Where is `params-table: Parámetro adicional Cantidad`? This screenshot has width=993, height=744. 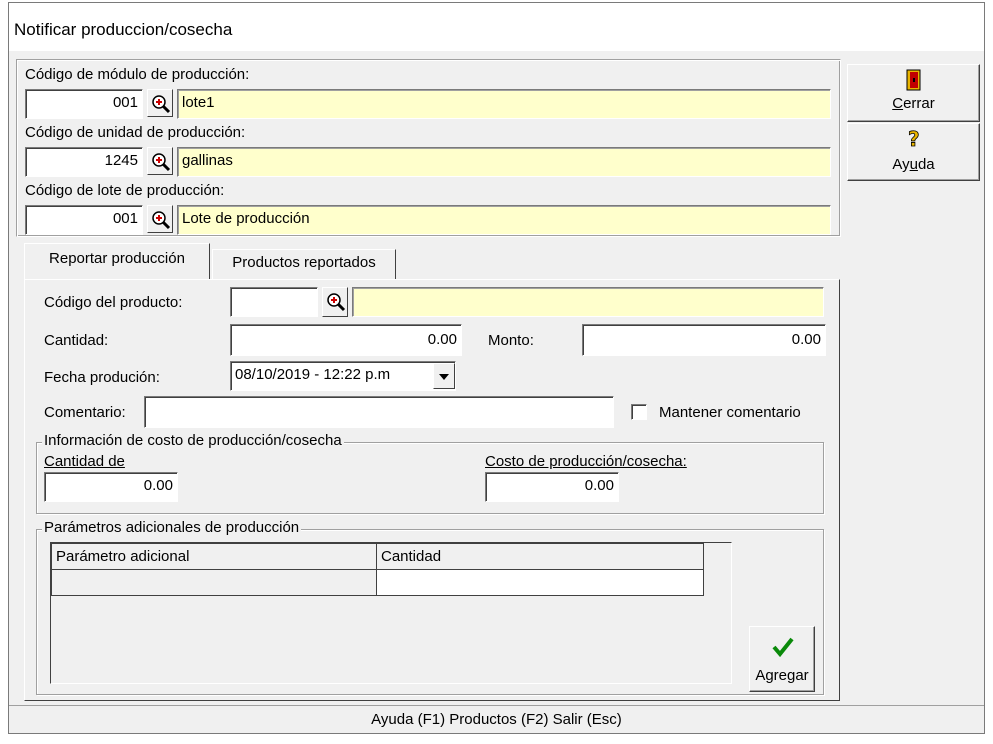
params-table: Parámetro adicional Cantidad is located at coordinates (377, 569).